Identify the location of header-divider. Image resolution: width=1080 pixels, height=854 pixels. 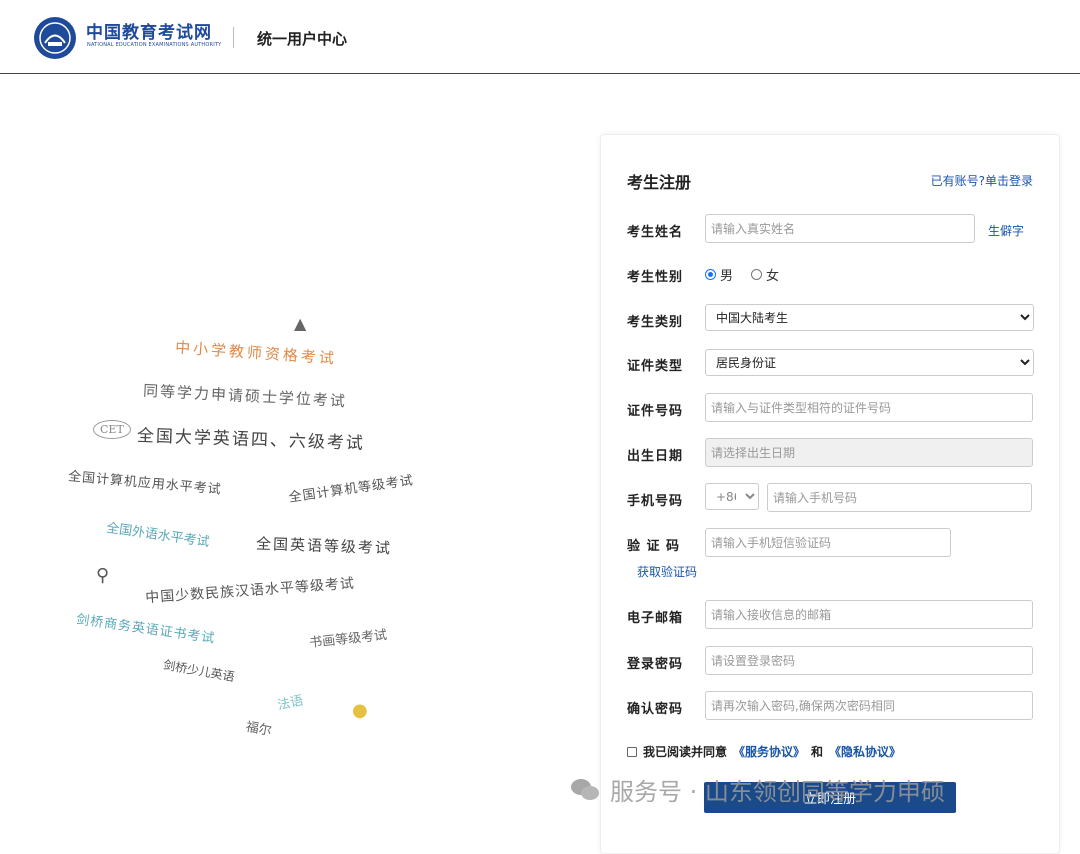
(233, 37).